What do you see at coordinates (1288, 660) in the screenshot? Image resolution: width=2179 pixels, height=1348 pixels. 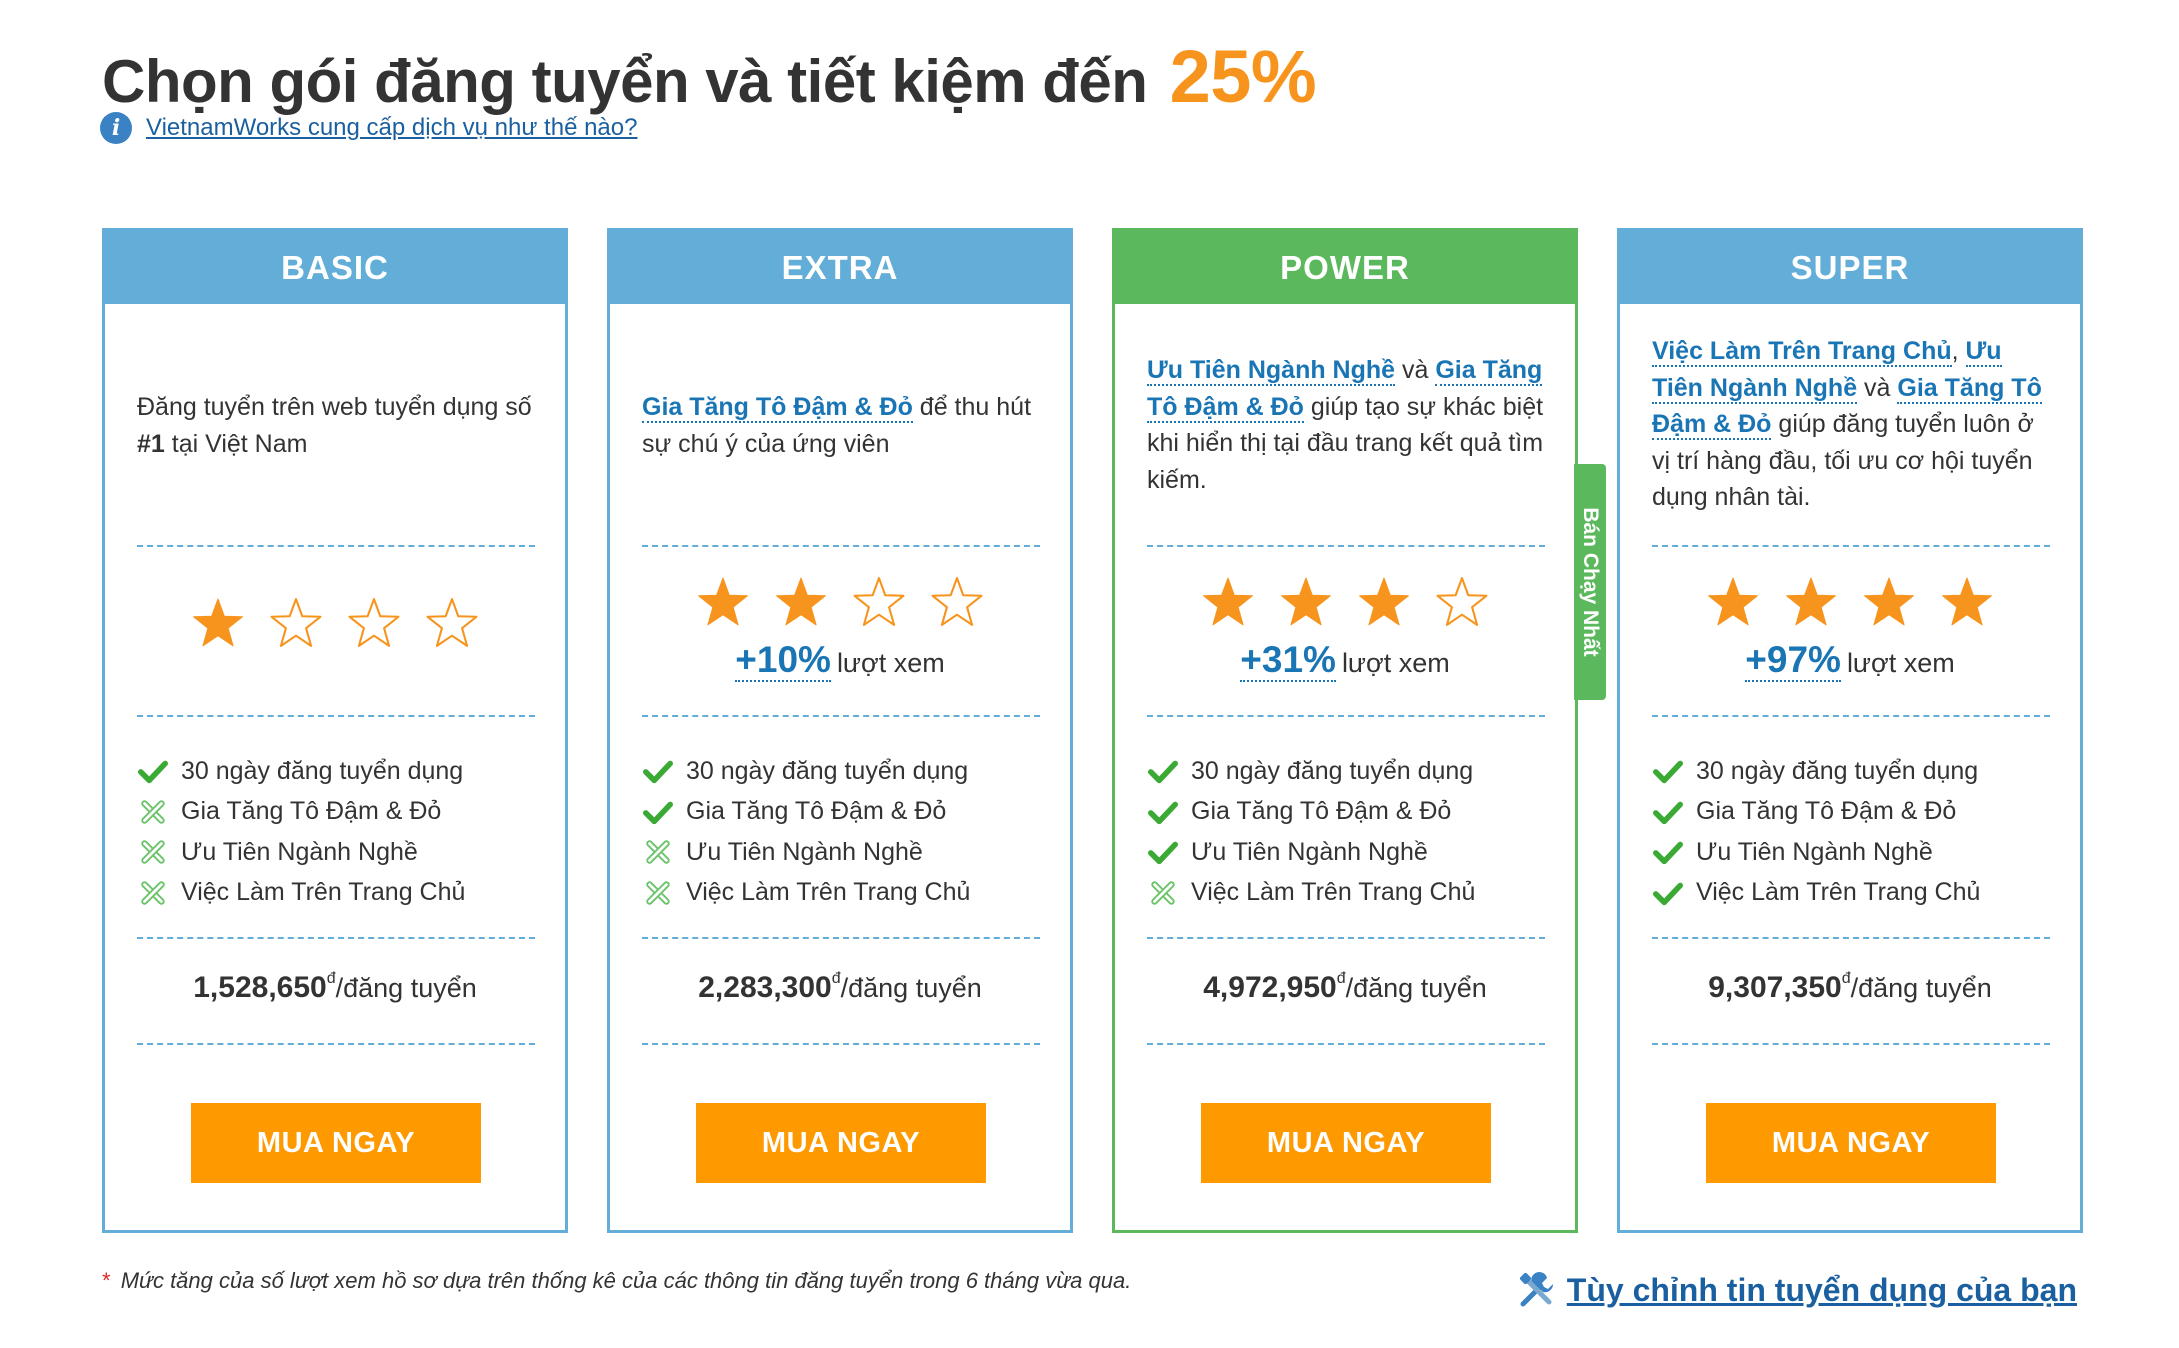 I see `views-percent: +31%` at bounding box center [1288, 660].